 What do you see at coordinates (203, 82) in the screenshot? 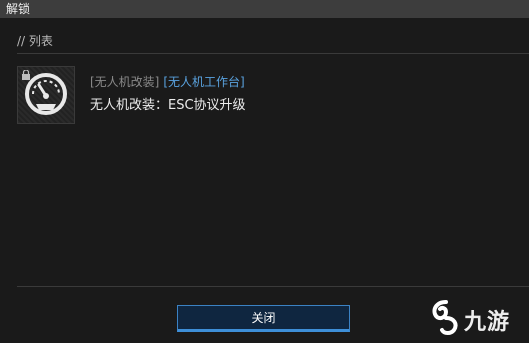
I see `item-tag: [无人机工作台]` at bounding box center [203, 82].